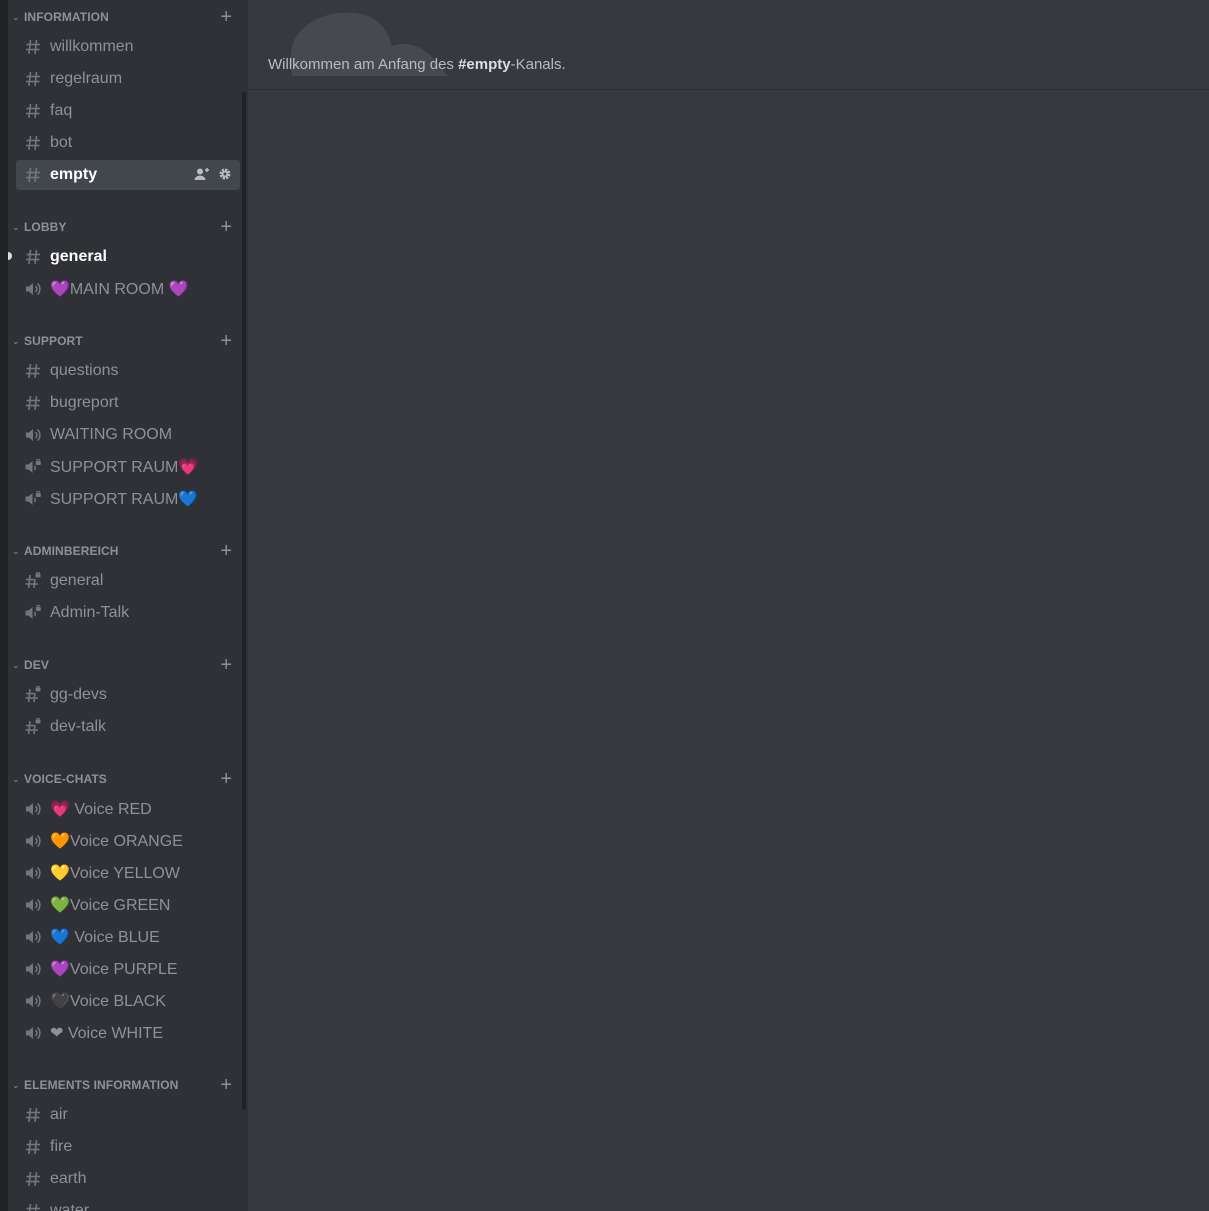  What do you see at coordinates (368, 44) in the screenshot?
I see `welcome-illustration` at bounding box center [368, 44].